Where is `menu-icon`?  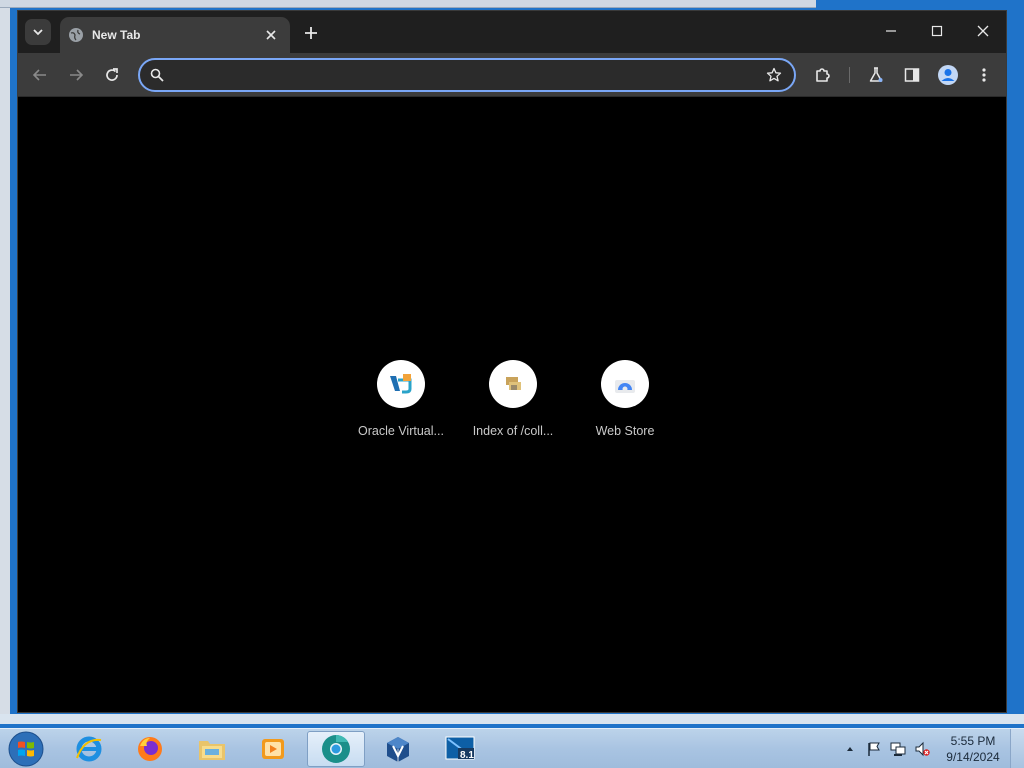 menu-icon is located at coordinates (984, 75).